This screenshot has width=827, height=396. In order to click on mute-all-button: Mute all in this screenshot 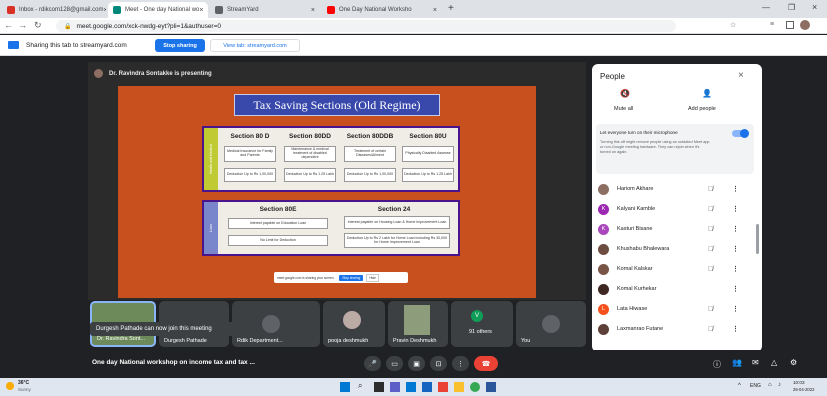, I will do `click(623, 109)`.